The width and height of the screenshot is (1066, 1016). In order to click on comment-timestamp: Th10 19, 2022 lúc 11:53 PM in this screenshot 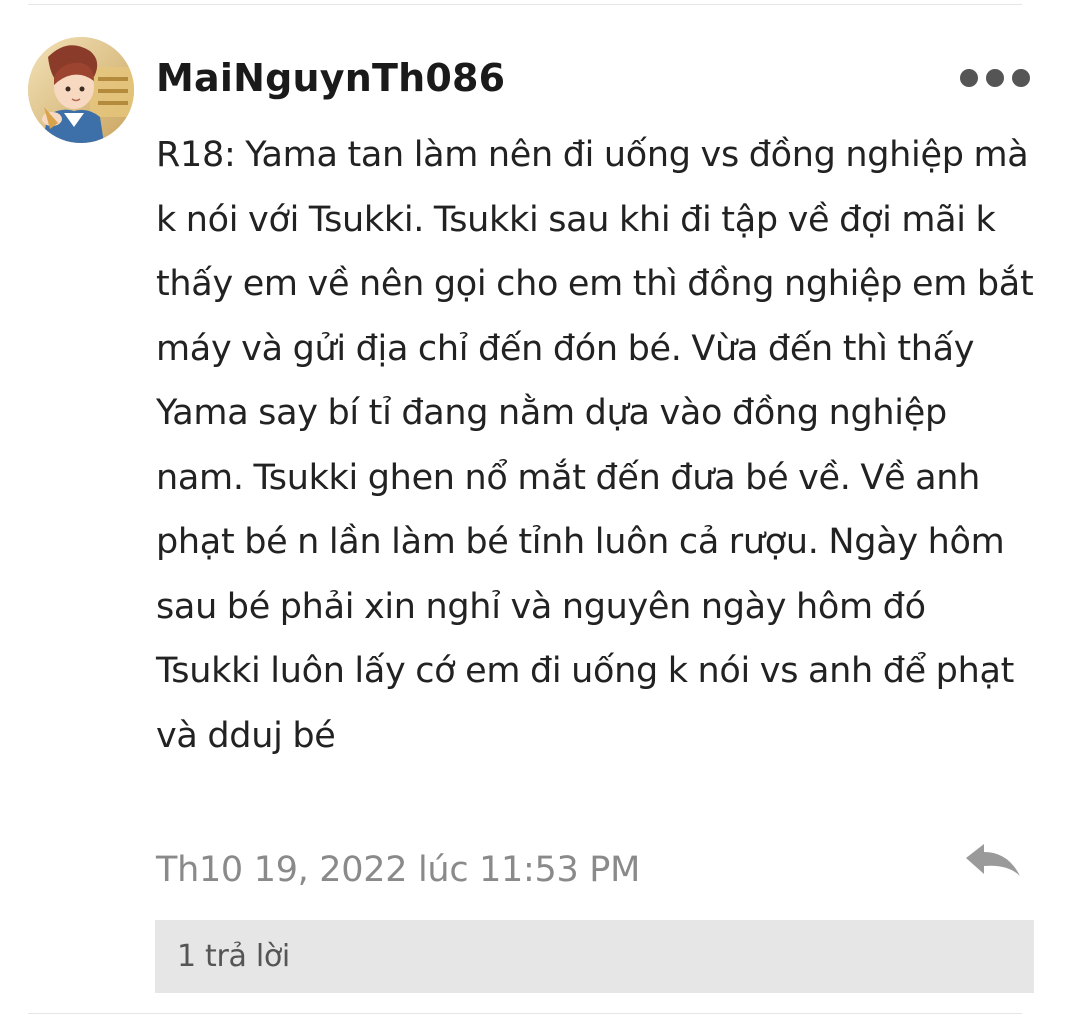, I will do `click(398, 870)`.